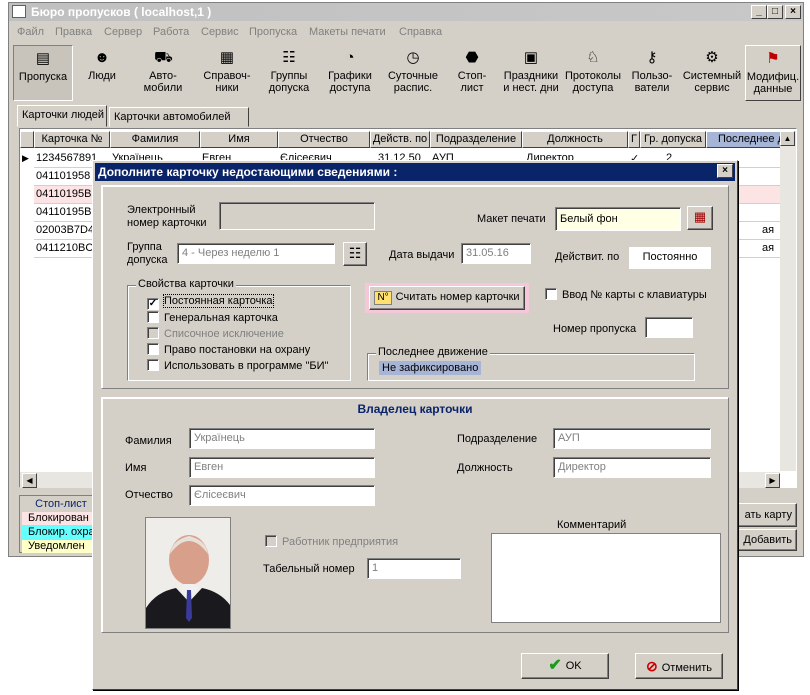  I want to click on issue-card-button: ать карту, so click(765, 515).